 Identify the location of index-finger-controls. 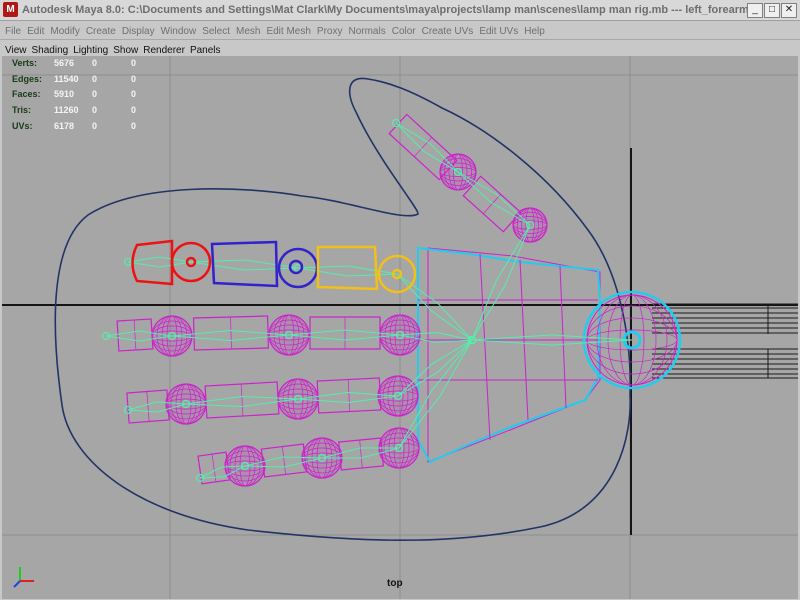
(274, 266).